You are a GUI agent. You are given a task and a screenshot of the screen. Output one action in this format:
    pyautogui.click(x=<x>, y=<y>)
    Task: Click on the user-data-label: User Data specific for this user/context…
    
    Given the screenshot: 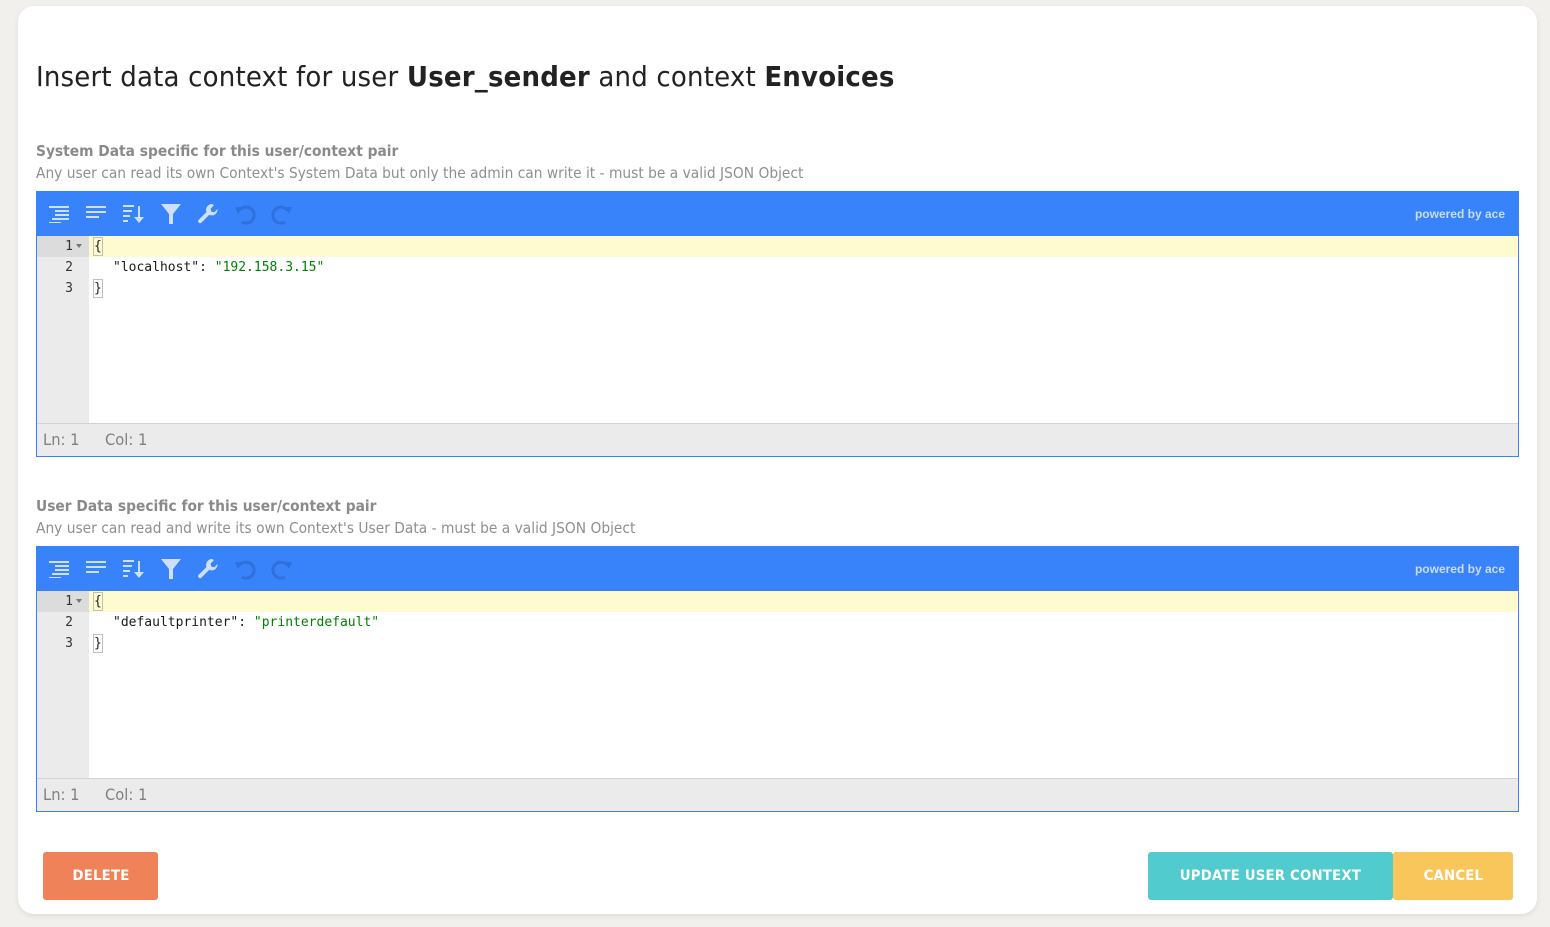 What is the action you would take?
    pyautogui.click(x=206, y=506)
    